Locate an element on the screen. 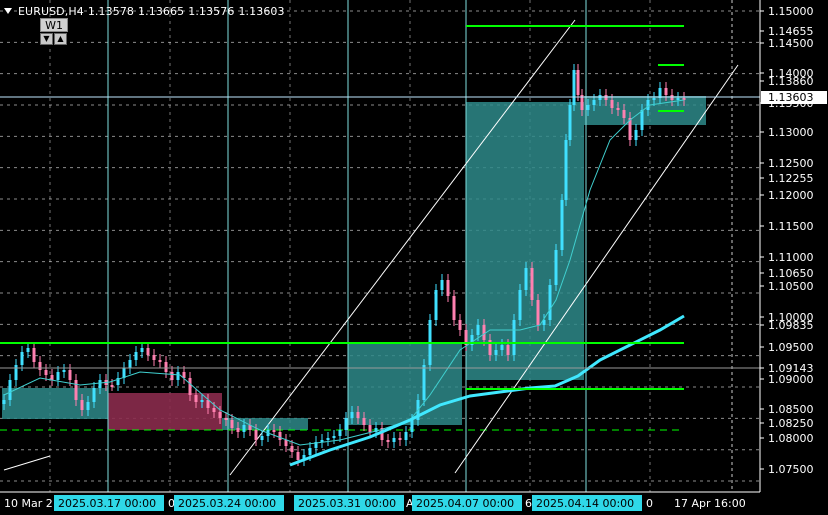 The height and width of the screenshot is (515, 828). price-axis-label: 1.12000 is located at coordinates (791, 195).